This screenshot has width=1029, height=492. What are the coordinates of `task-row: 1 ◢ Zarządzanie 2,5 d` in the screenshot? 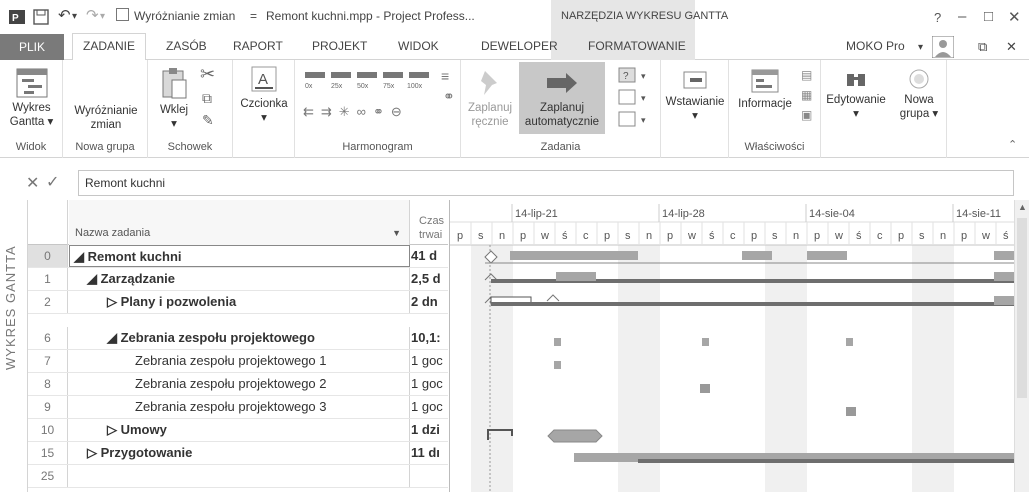 It's located at (238, 279).